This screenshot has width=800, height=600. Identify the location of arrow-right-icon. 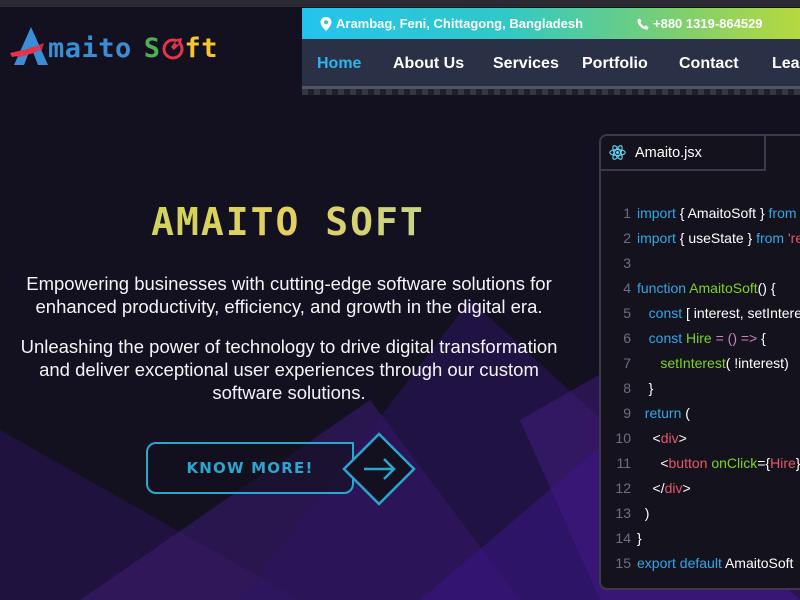
(379, 469).